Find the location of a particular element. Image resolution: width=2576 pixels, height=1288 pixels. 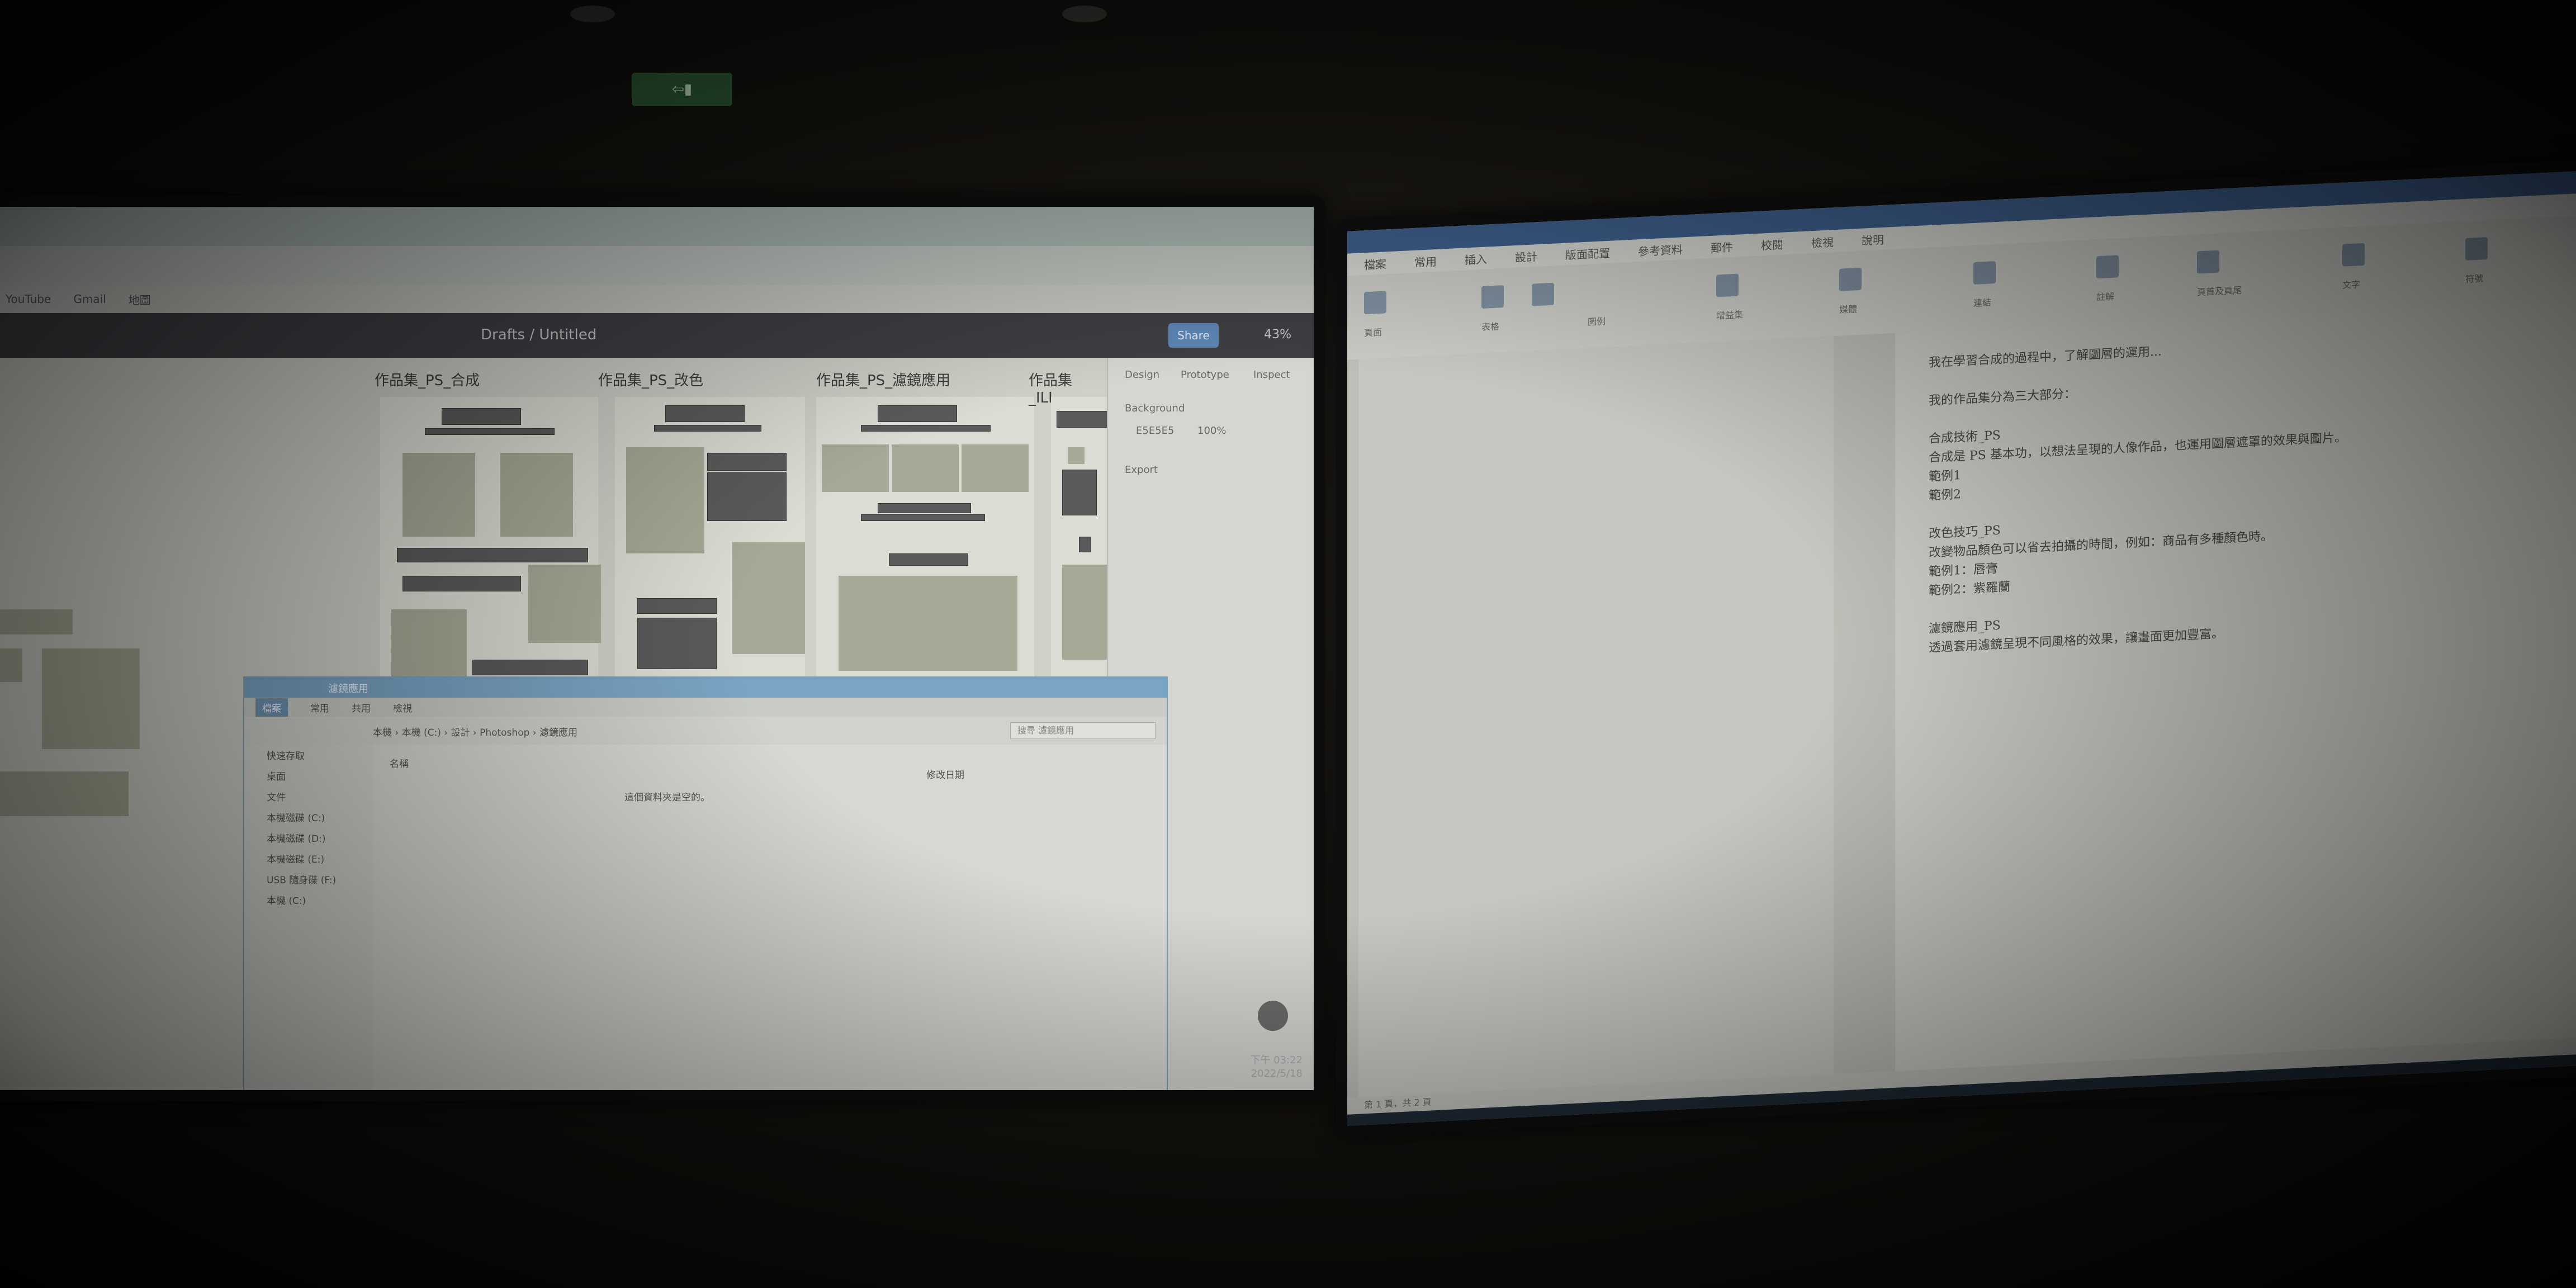

taskbar-item: writing.pptx is located at coordinates (1643, 1115).